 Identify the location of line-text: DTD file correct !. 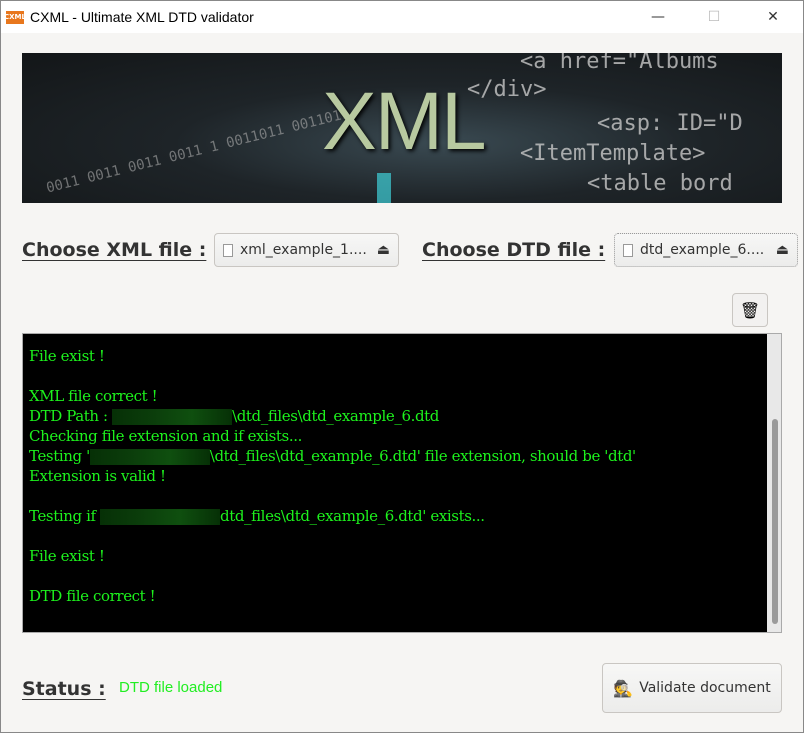
(92, 596).